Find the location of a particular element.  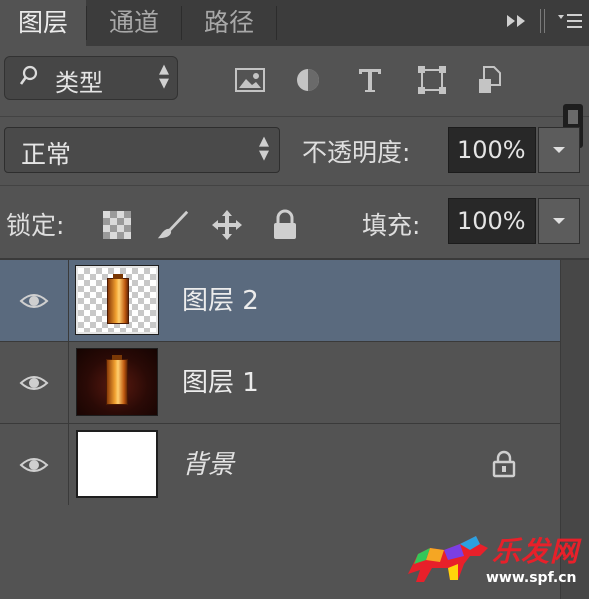

fill-input: 100% is located at coordinates (492, 221).